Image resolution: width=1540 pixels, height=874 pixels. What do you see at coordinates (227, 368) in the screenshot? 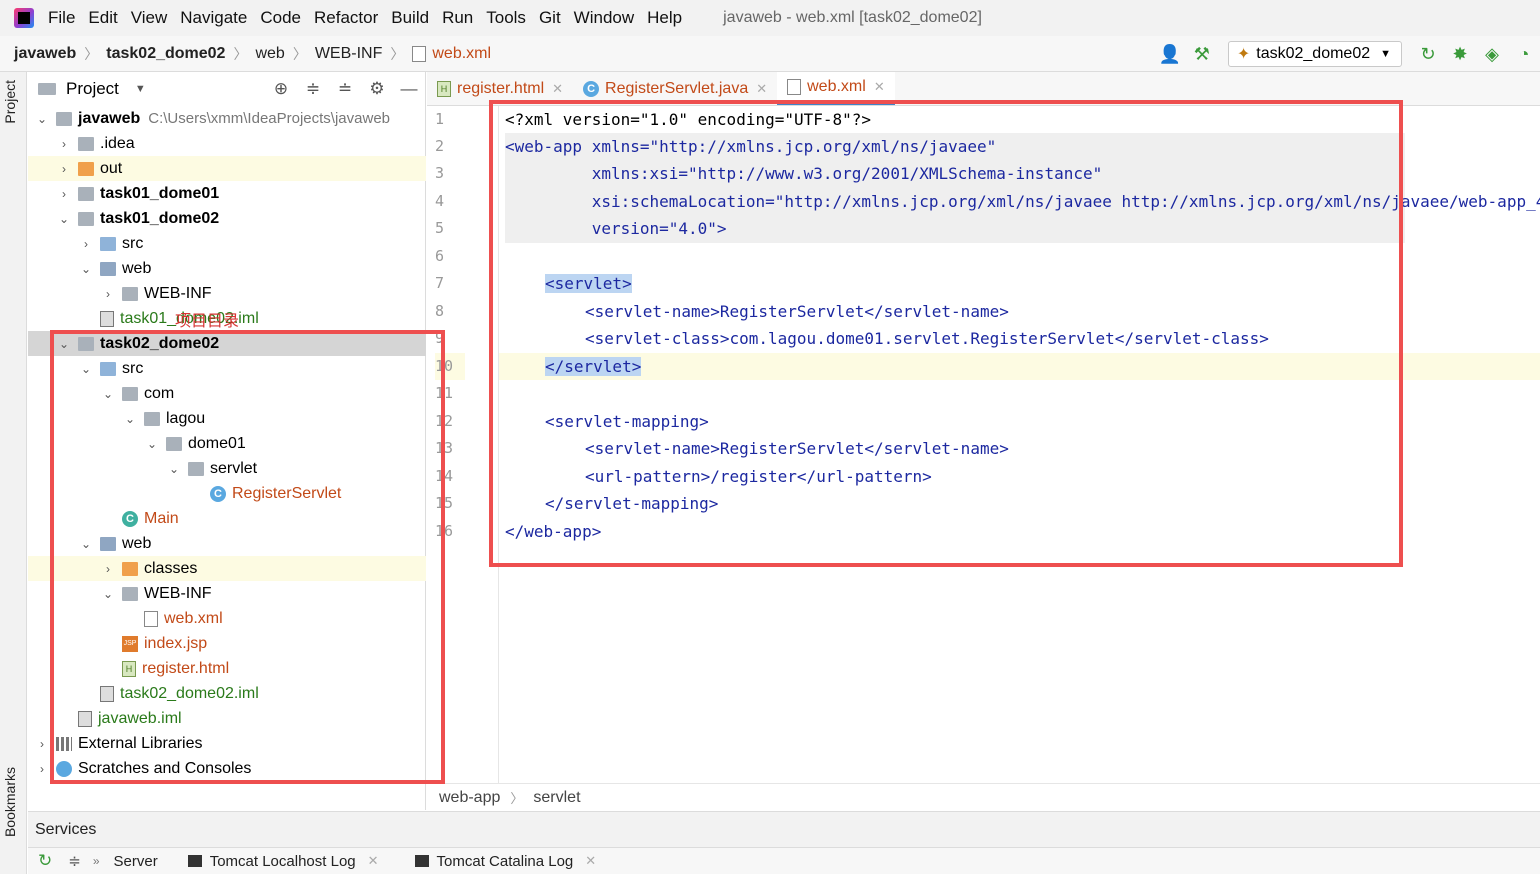
I see `tree-row: ⌄ src` at bounding box center [227, 368].